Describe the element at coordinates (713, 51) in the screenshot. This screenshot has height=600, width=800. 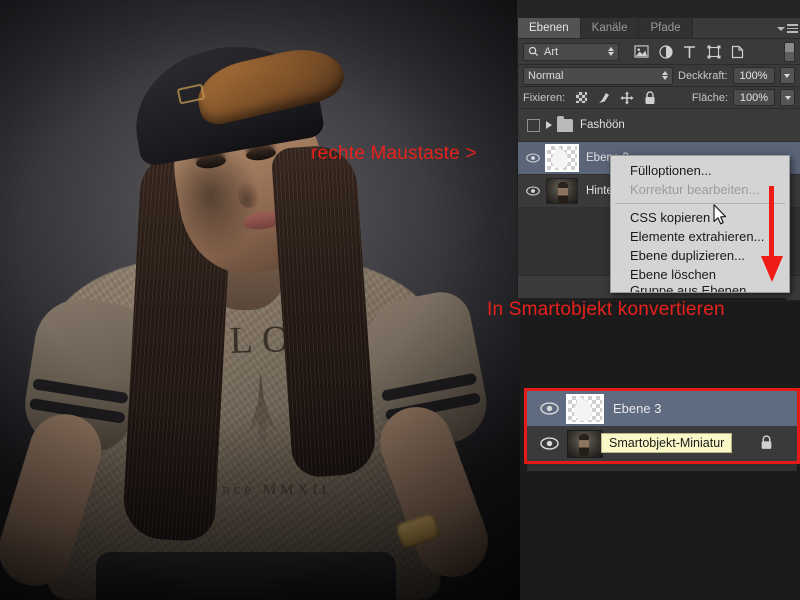
I see `shape-layer-filter-icon` at that location.